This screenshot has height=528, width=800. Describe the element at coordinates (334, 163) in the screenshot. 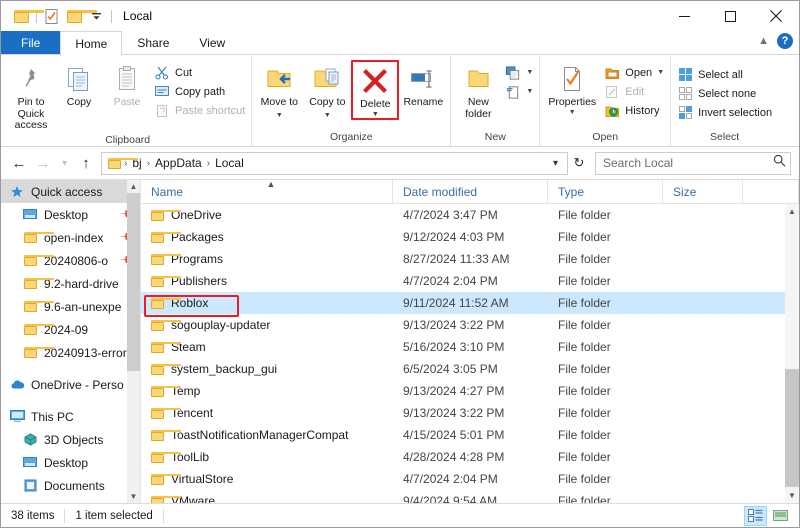

I see `address-bar: › bj › AppData › Local ▾` at that location.